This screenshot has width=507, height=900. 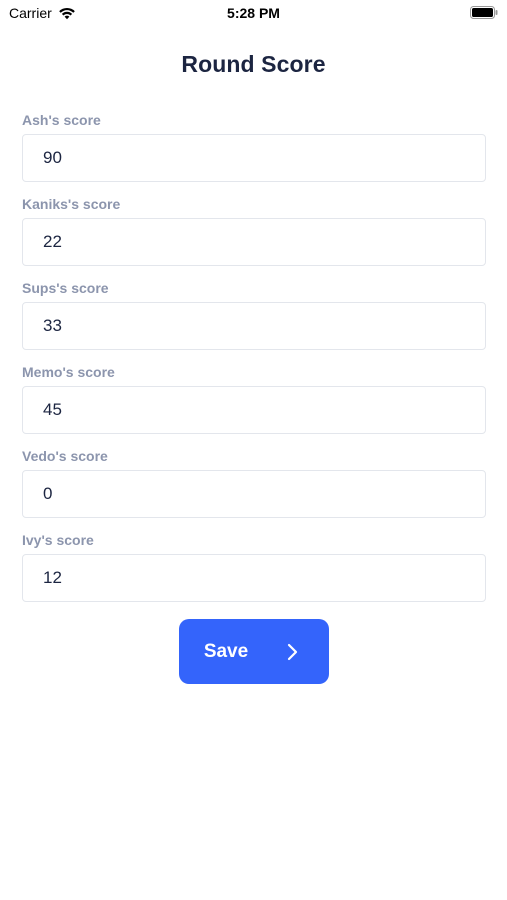 What do you see at coordinates (71, 204) in the screenshot?
I see `field-label: Kaniks's score` at bounding box center [71, 204].